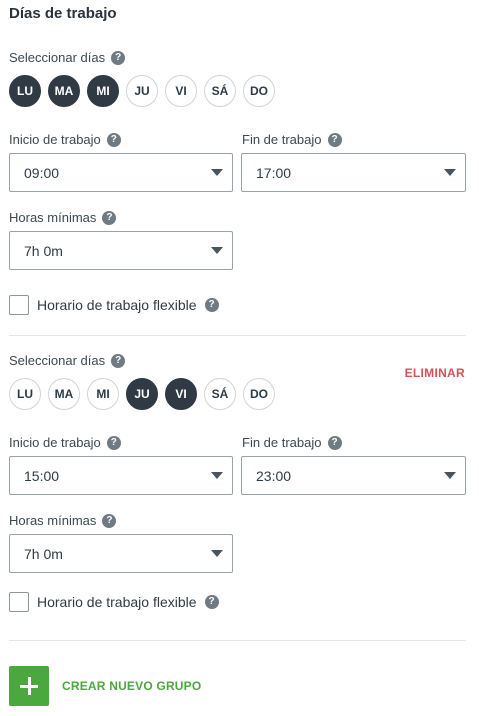  I want to click on create-group-button, so click(29, 686).